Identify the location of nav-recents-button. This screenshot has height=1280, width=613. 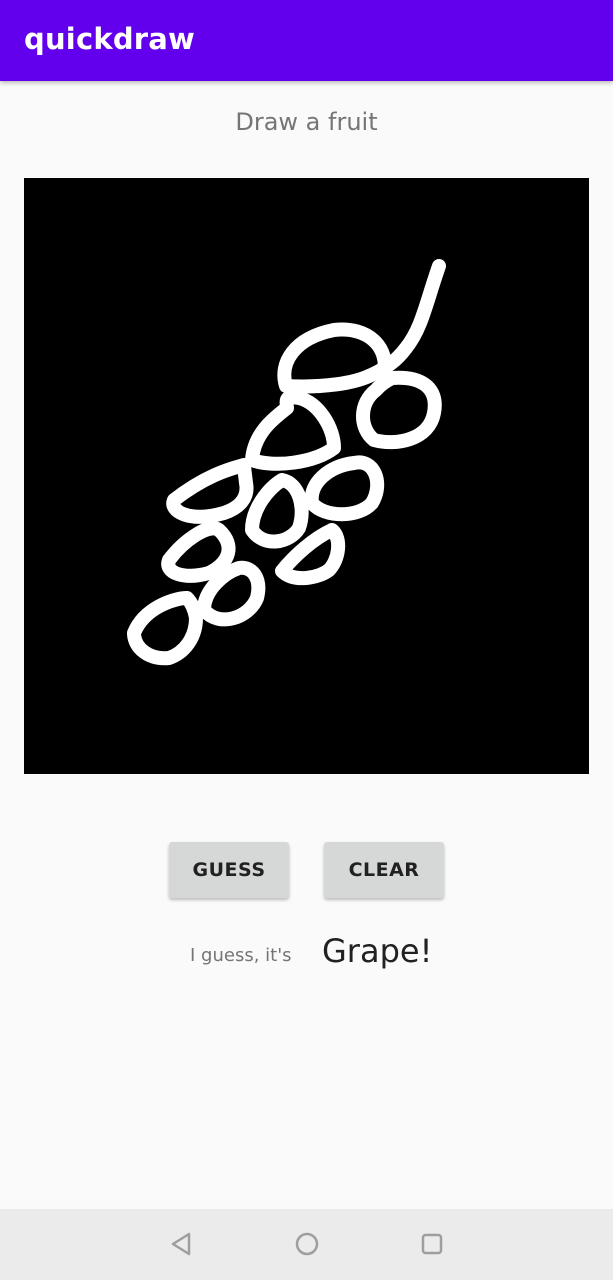
(432, 1244).